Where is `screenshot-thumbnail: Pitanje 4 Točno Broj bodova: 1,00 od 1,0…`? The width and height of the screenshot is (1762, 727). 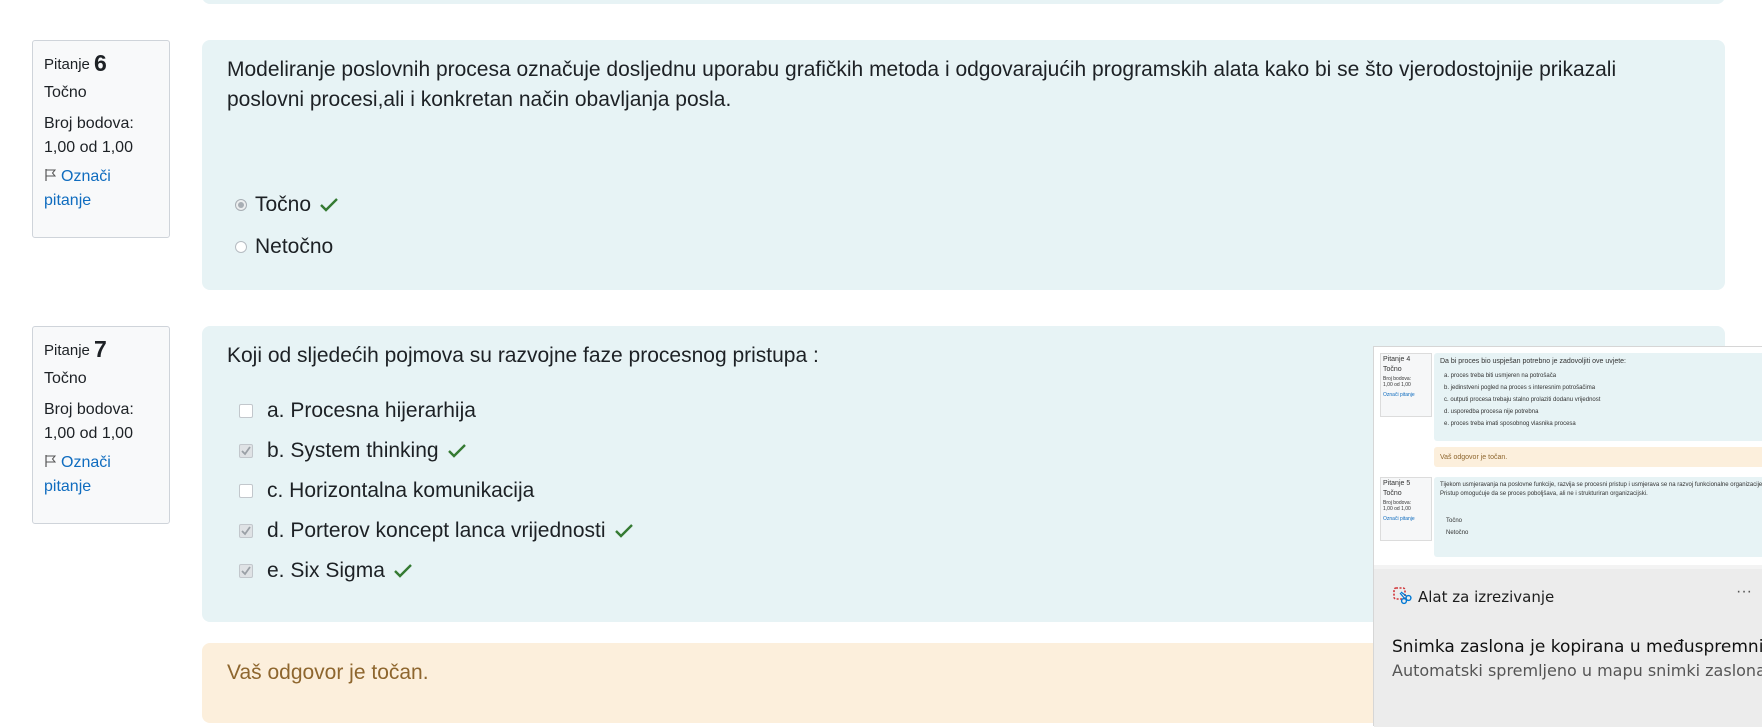
screenshot-thumbnail: Pitanje 4 Točno Broj bodova: 1,00 od 1,0… is located at coordinates (1568, 456).